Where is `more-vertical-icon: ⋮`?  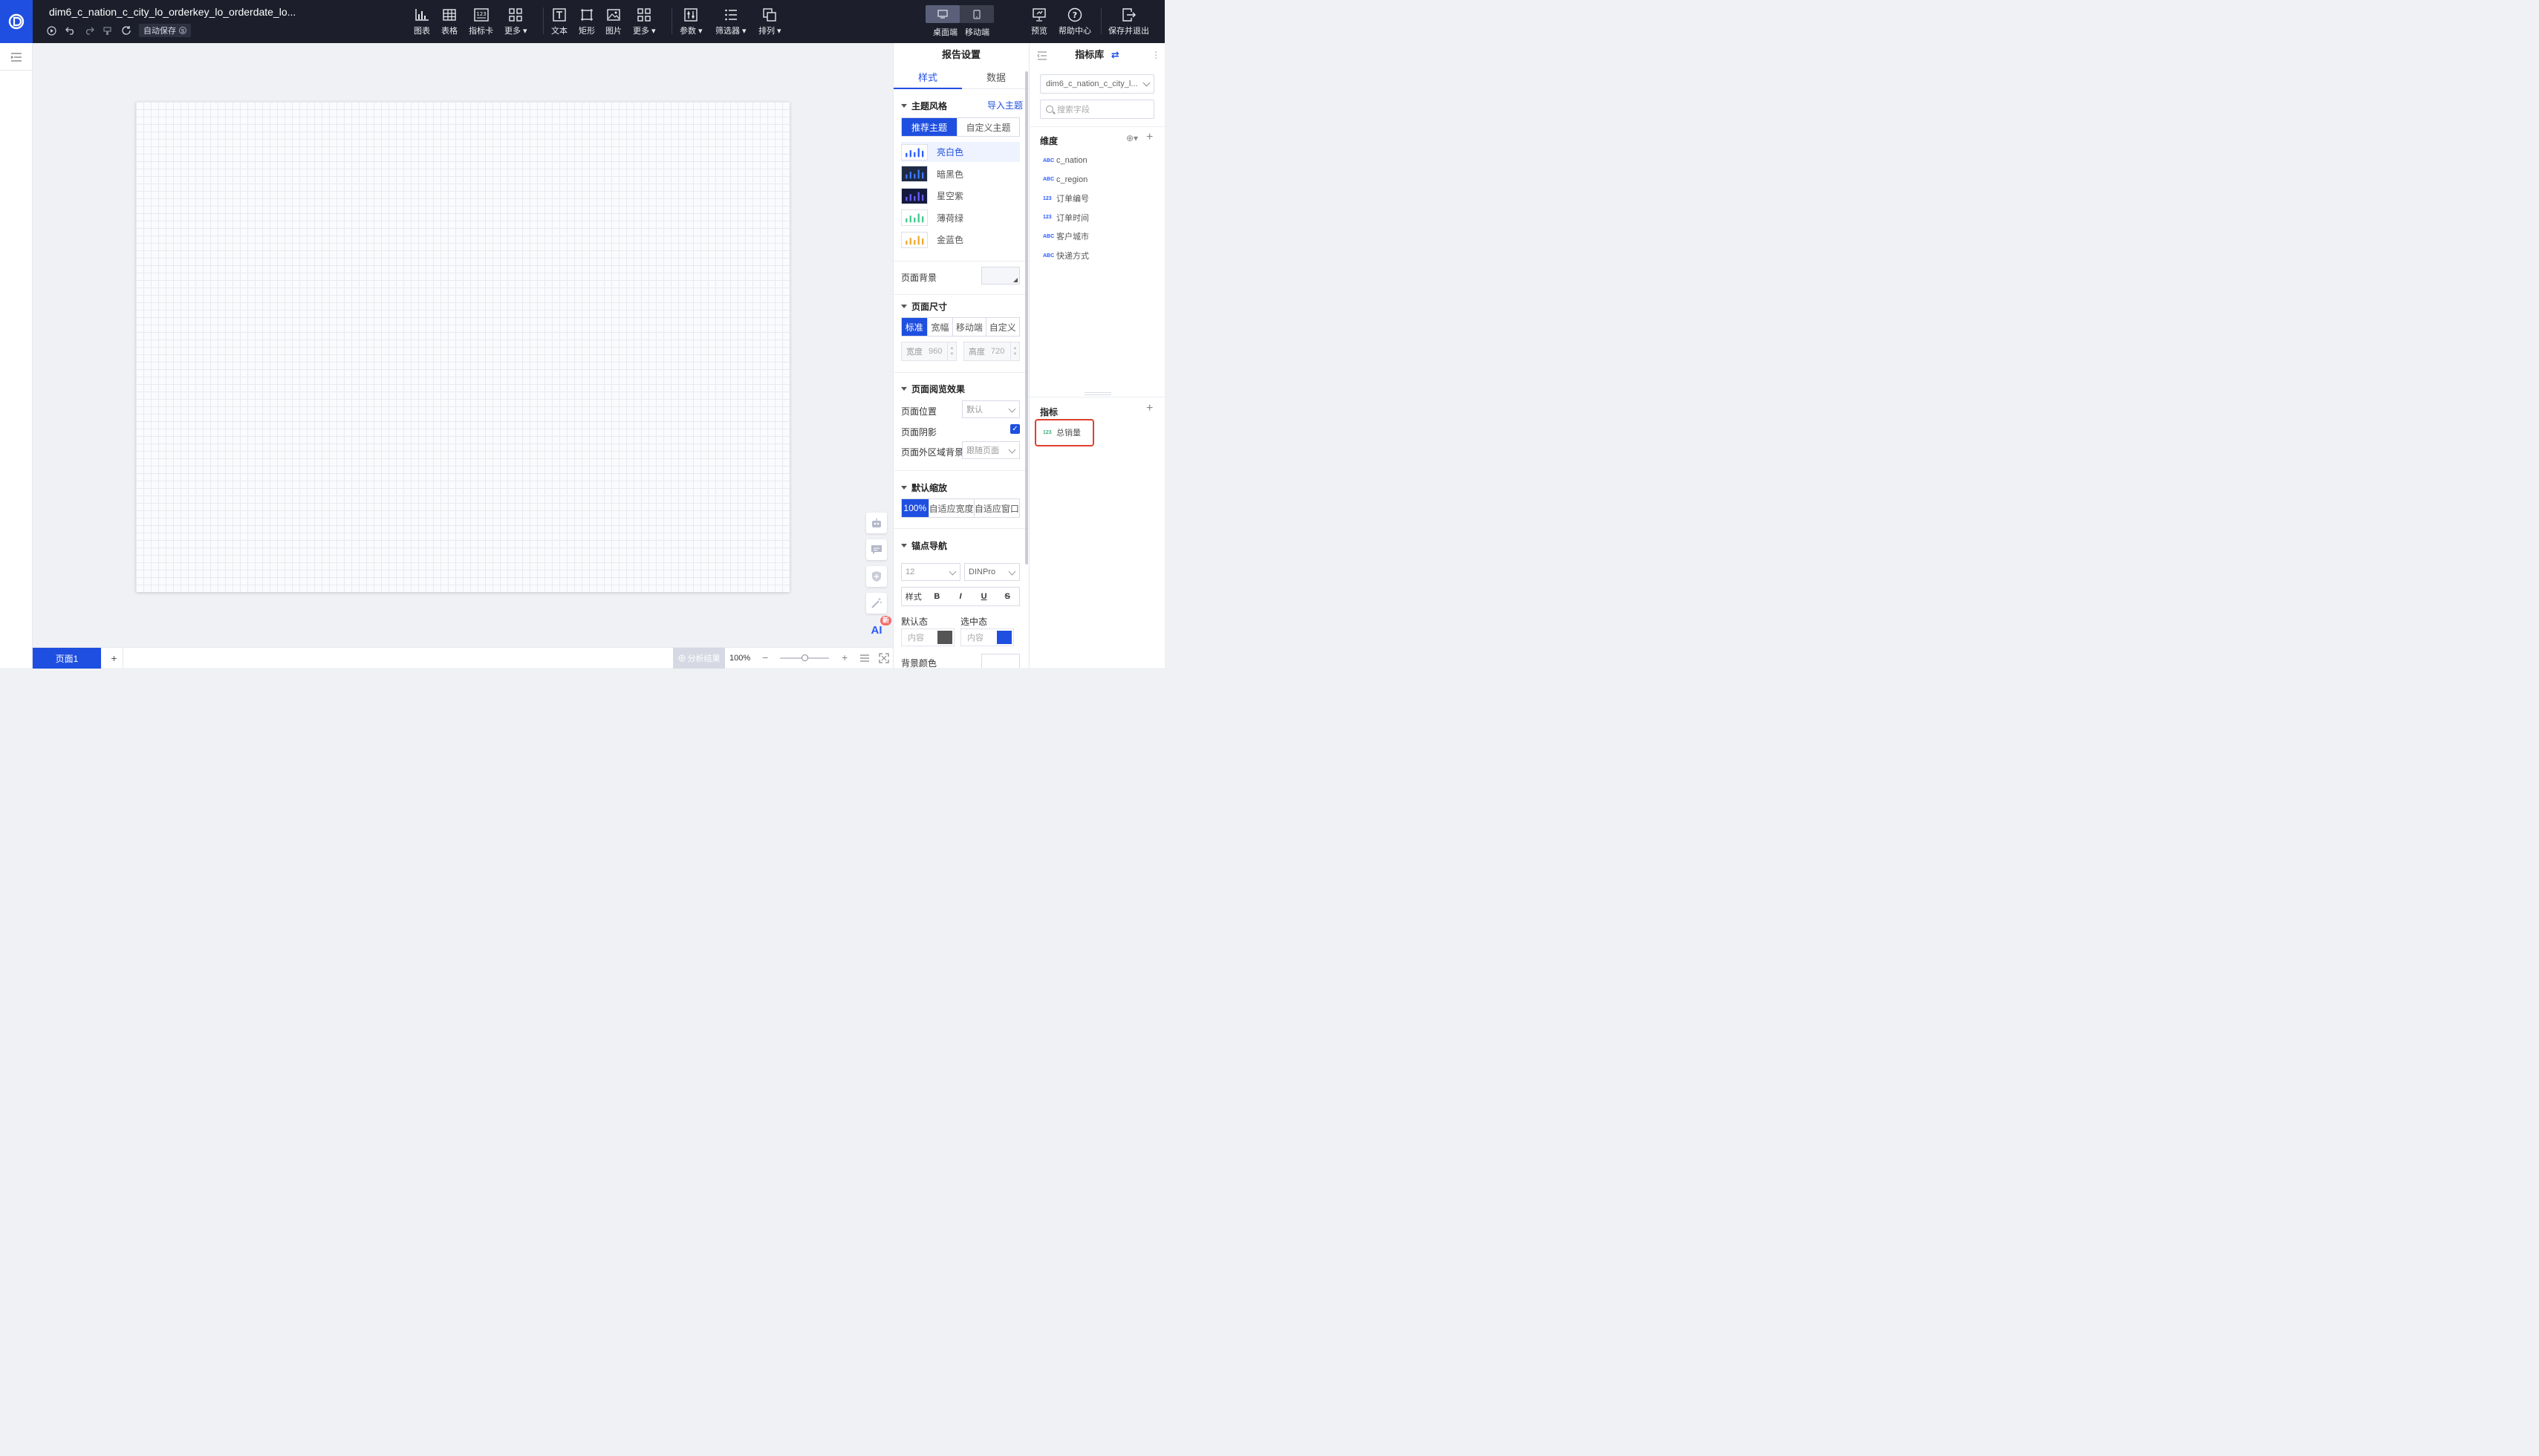
more-vertical-icon: ⋮ is located at coordinates (1155, 55).